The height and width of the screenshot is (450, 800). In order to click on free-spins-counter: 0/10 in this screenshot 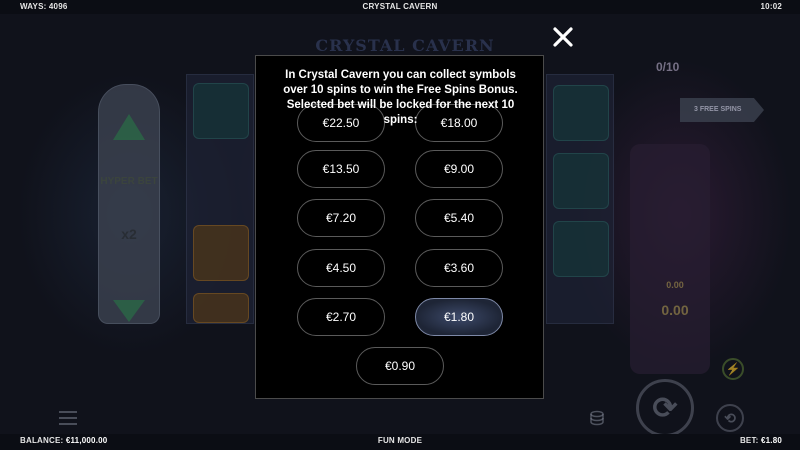, I will do `click(668, 67)`.